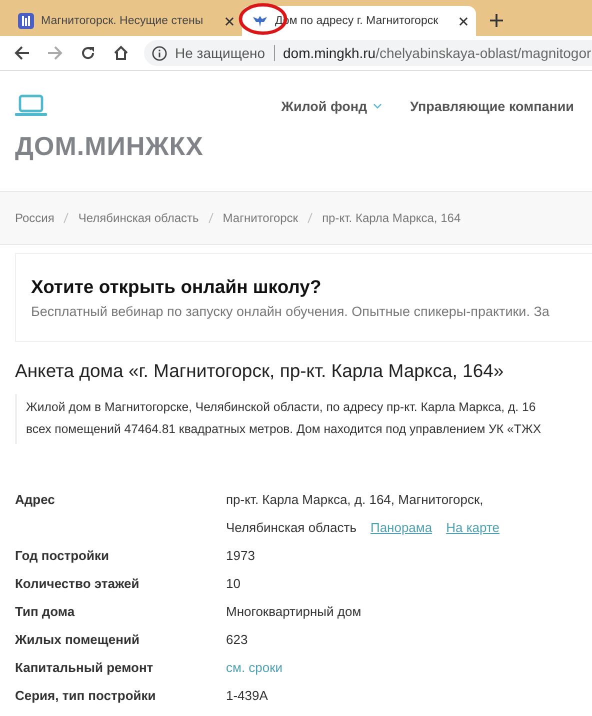 This screenshot has height=716, width=592. What do you see at coordinates (377, 106) in the screenshot?
I see `chevron-down-icon` at bounding box center [377, 106].